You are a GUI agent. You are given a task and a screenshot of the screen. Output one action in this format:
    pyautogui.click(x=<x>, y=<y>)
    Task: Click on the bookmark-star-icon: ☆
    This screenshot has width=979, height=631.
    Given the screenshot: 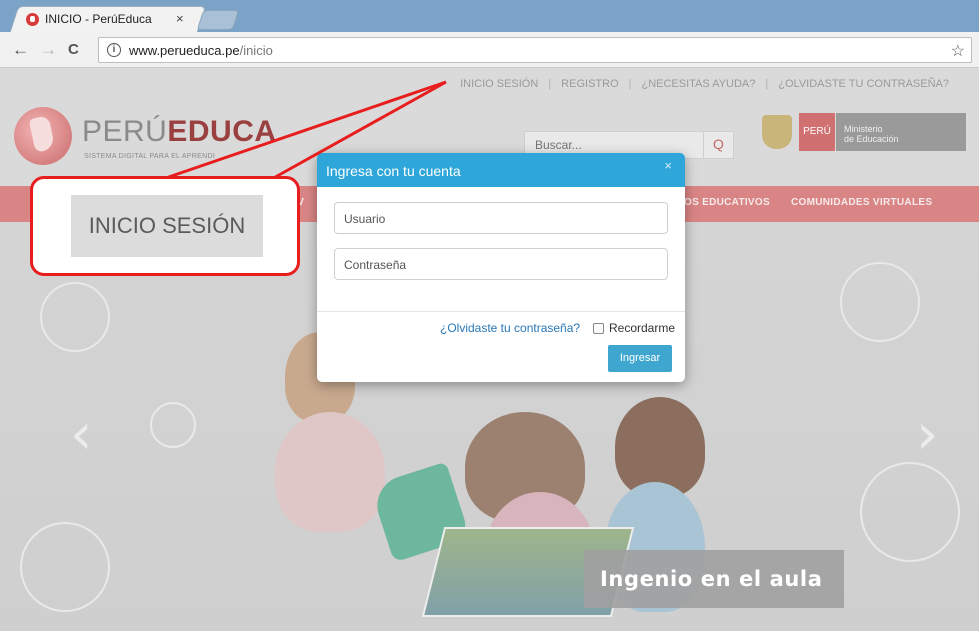 What is the action you would take?
    pyautogui.click(x=958, y=51)
    